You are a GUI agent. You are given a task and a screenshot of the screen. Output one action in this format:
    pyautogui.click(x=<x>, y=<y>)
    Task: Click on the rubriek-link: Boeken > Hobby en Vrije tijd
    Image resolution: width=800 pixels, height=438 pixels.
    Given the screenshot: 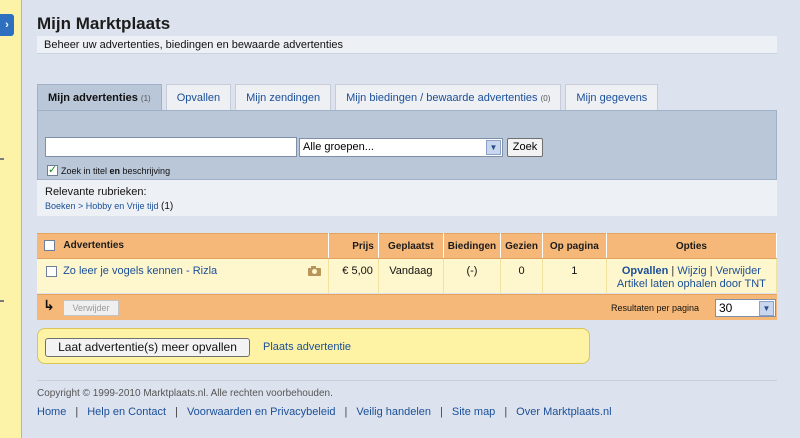 What is the action you would take?
    pyautogui.click(x=101, y=206)
    